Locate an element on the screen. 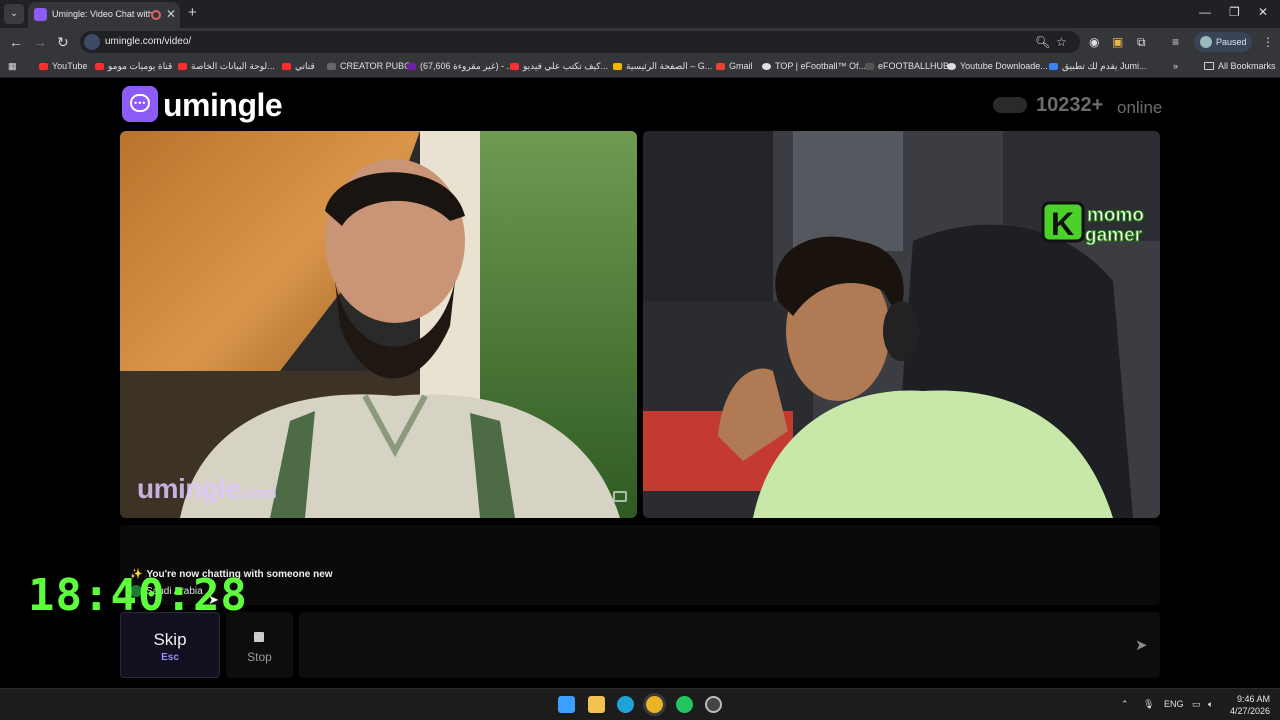 This screenshot has height=720, width=1280. bookmark-youtube: YouTube is located at coordinates (63, 66).